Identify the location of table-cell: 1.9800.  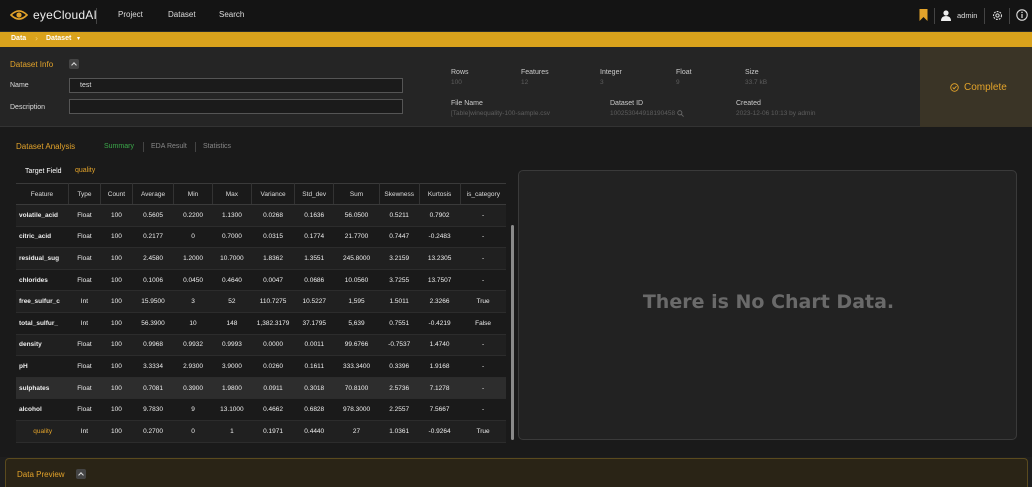
(232, 388).